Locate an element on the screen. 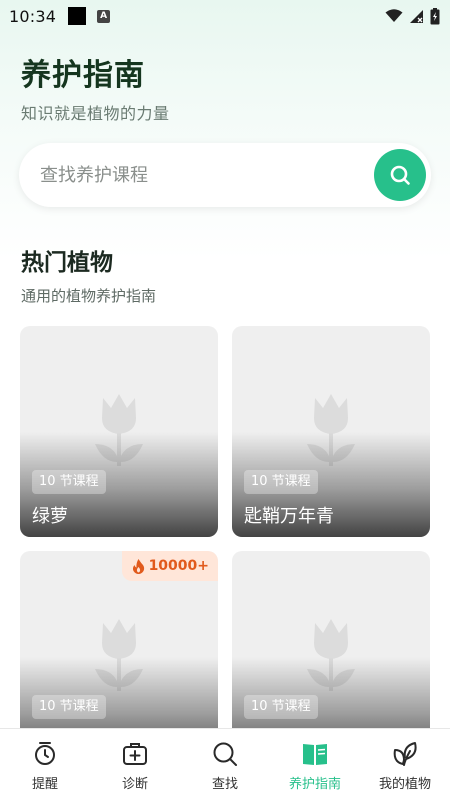 This screenshot has width=450, height=800. fire-icon is located at coordinates (138, 566).